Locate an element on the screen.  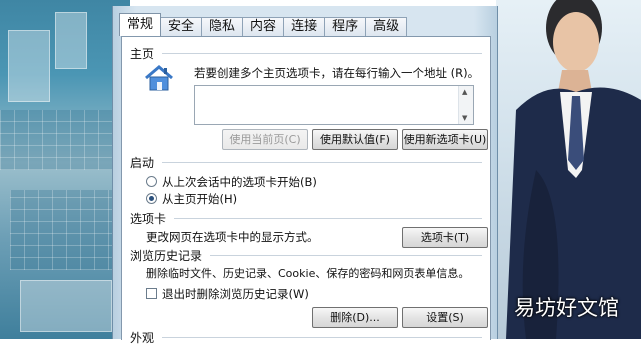
tabs-settings-button: 选项卡(T) is located at coordinates (445, 237).